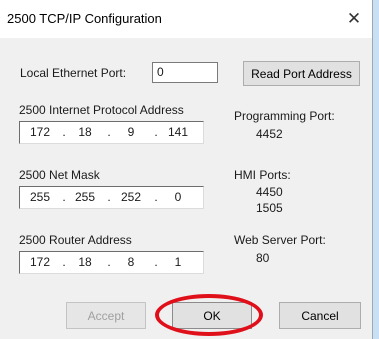 This screenshot has width=379, height=339. I want to click on local-port-label: Local Ethernet Port:, so click(73, 73).